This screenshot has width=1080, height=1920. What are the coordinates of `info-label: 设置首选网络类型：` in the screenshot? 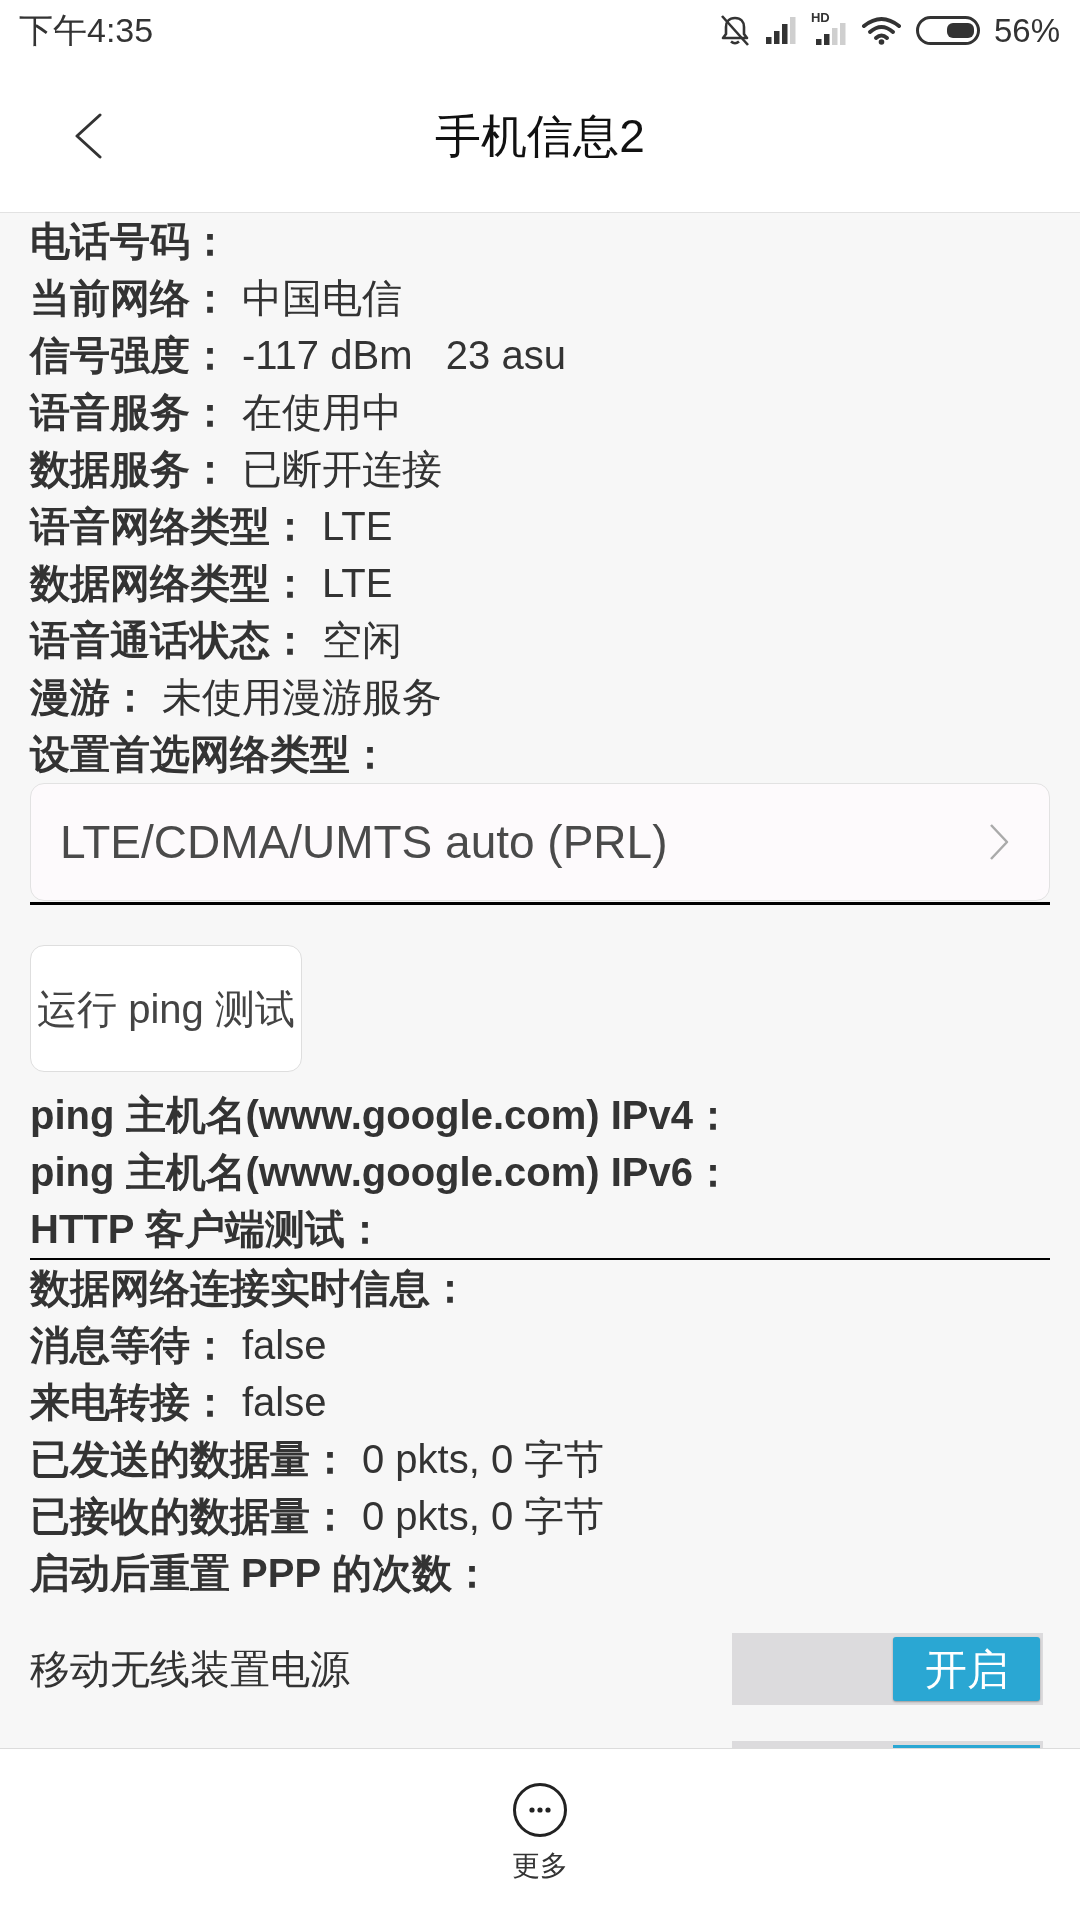 It's located at (210, 754).